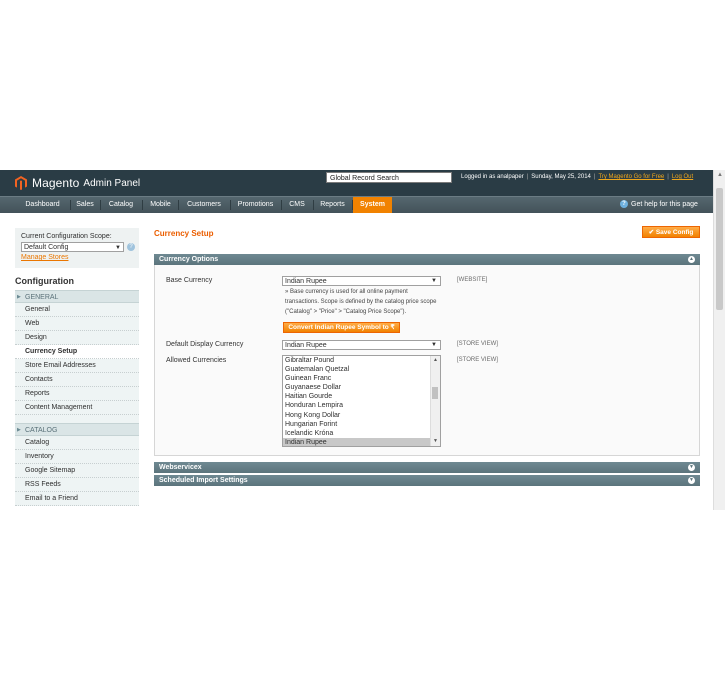 Image resolution: width=725 pixels, height=680 pixels. I want to click on sidebar-item-general: General, so click(77, 310).